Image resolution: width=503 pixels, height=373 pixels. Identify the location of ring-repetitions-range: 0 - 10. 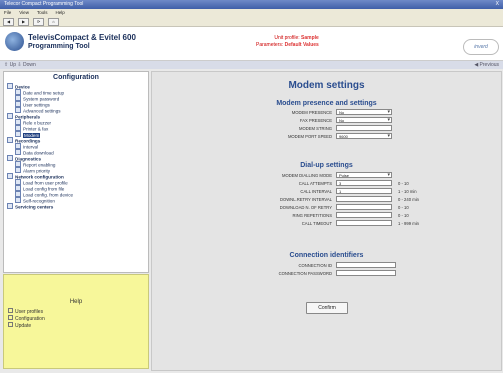
(403, 215).